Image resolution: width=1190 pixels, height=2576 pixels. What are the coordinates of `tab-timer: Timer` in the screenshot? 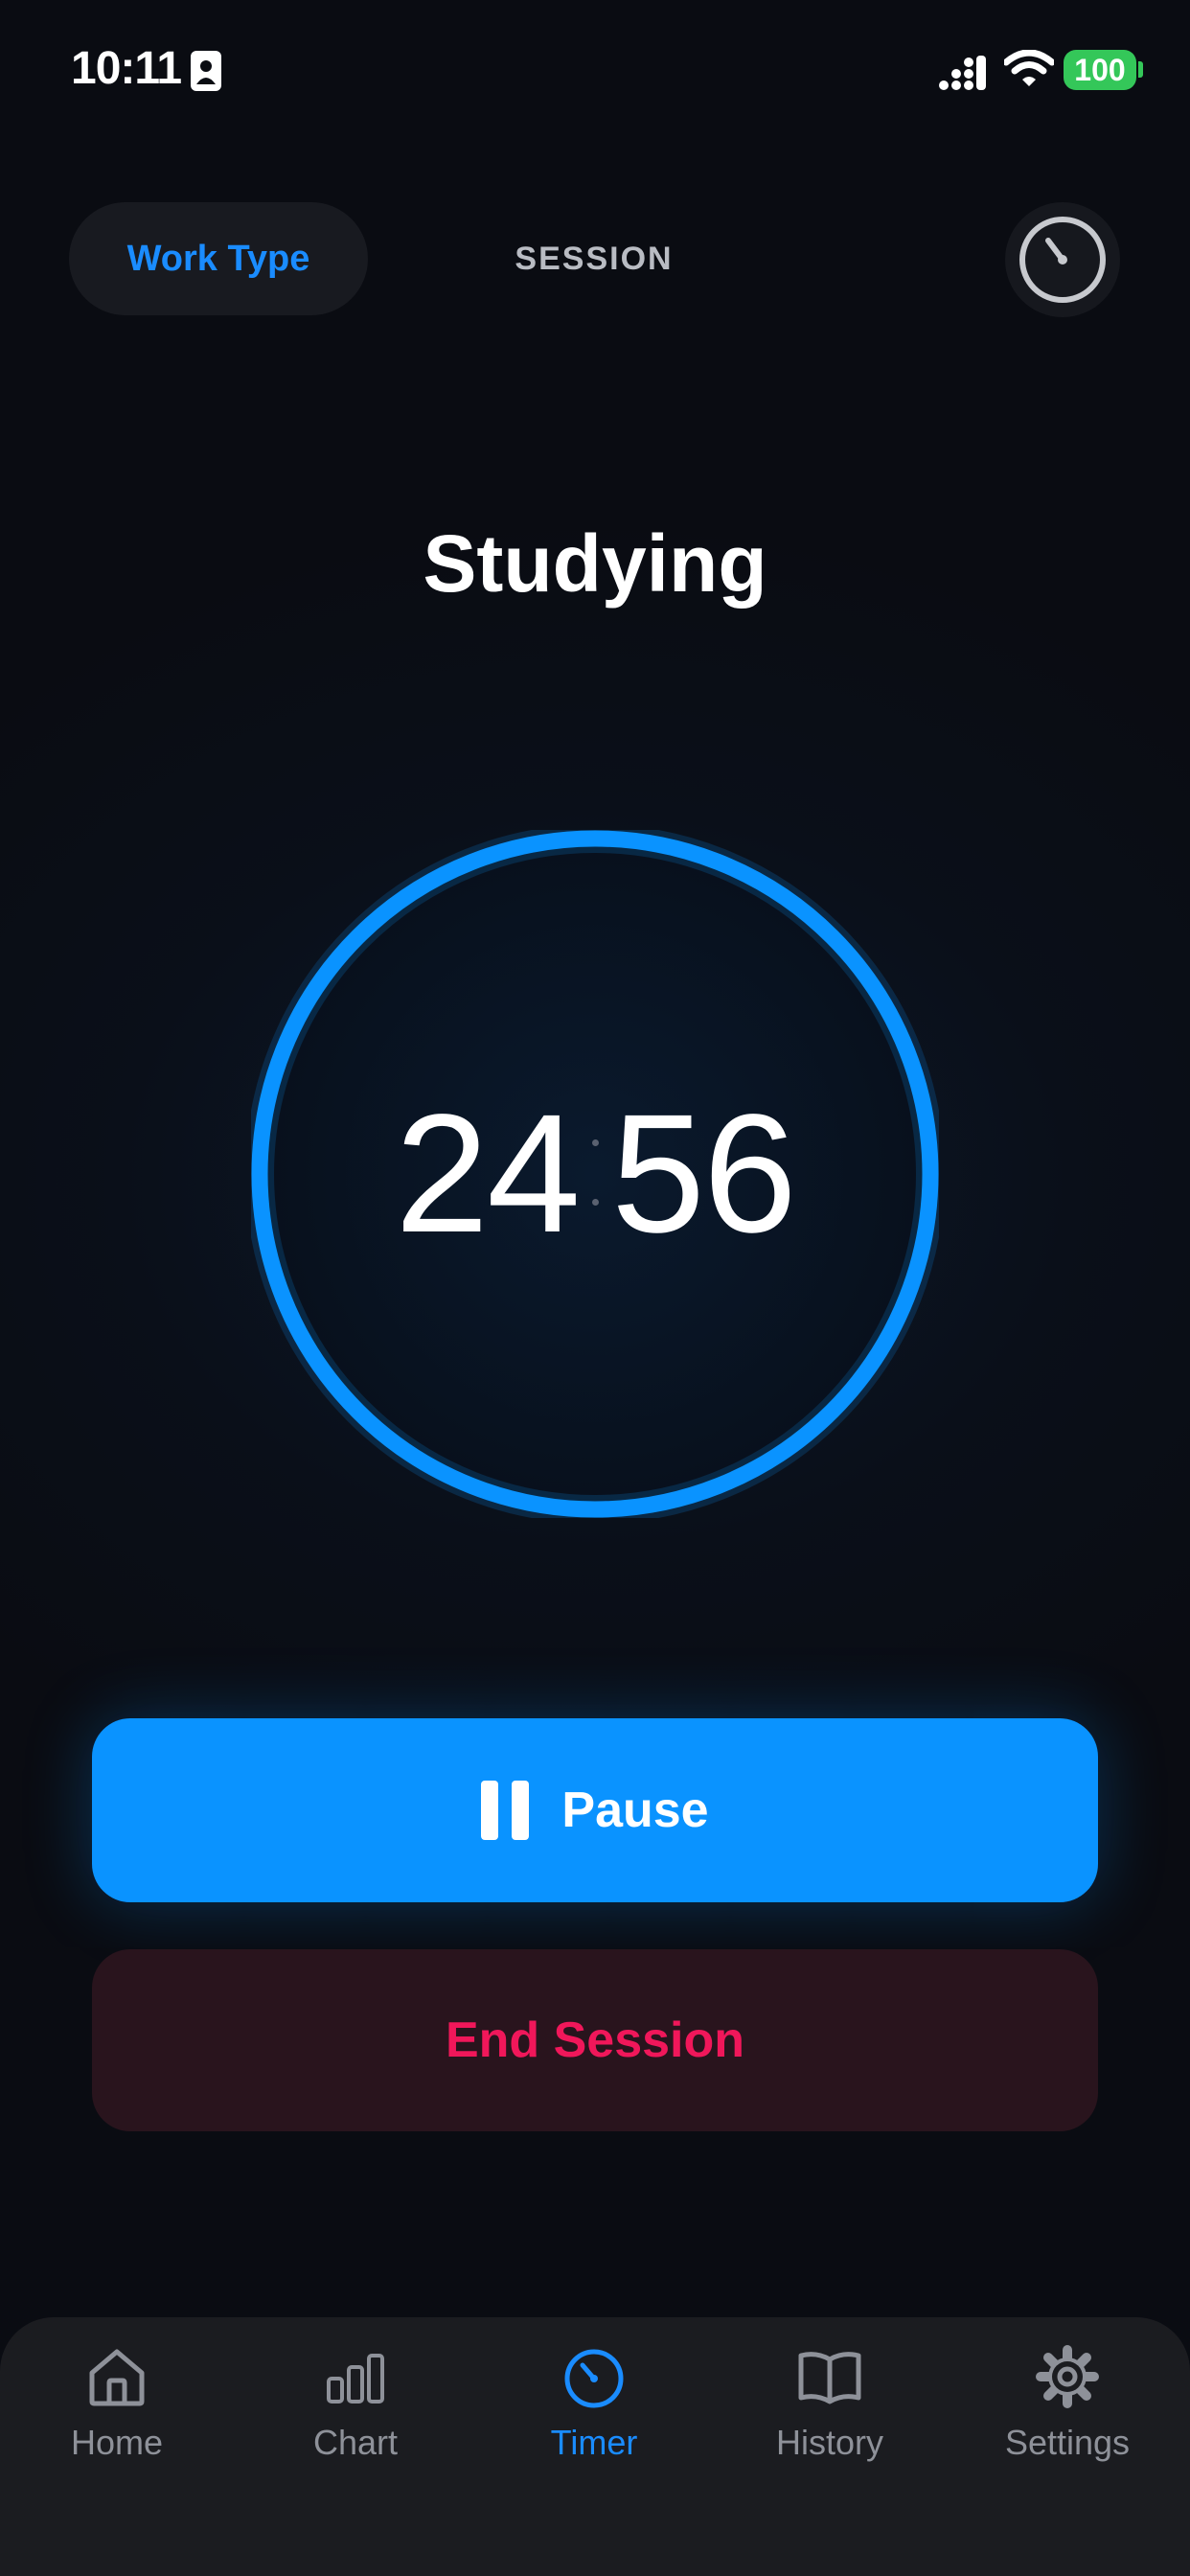 It's located at (594, 2419).